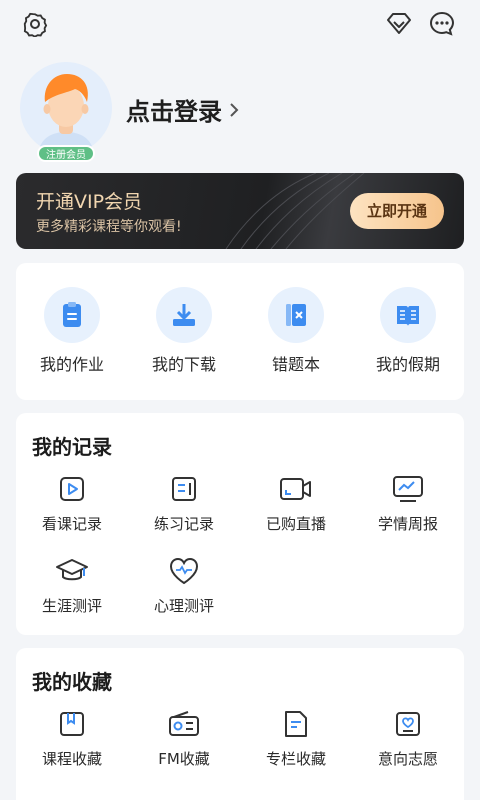  I want to click on vip-title: 开通VIP会员, so click(89, 202).